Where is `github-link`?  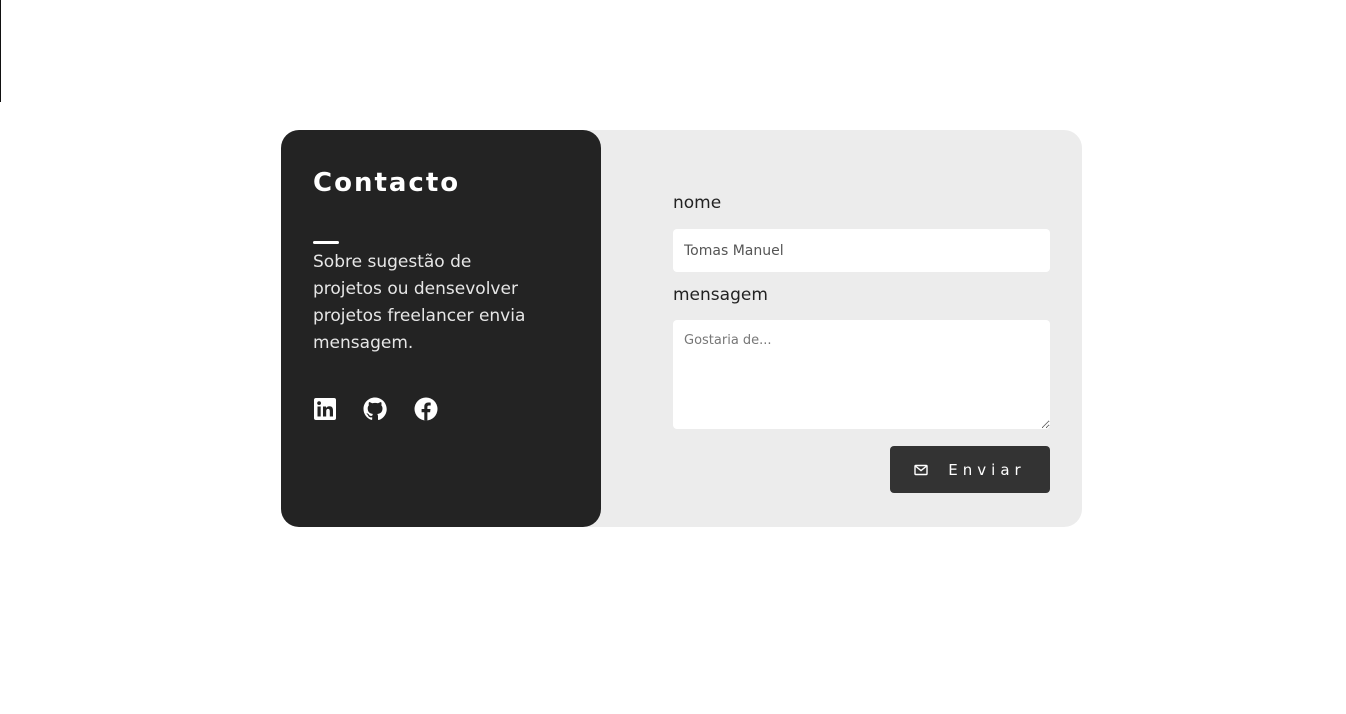 github-link is located at coordinates (375, 409).